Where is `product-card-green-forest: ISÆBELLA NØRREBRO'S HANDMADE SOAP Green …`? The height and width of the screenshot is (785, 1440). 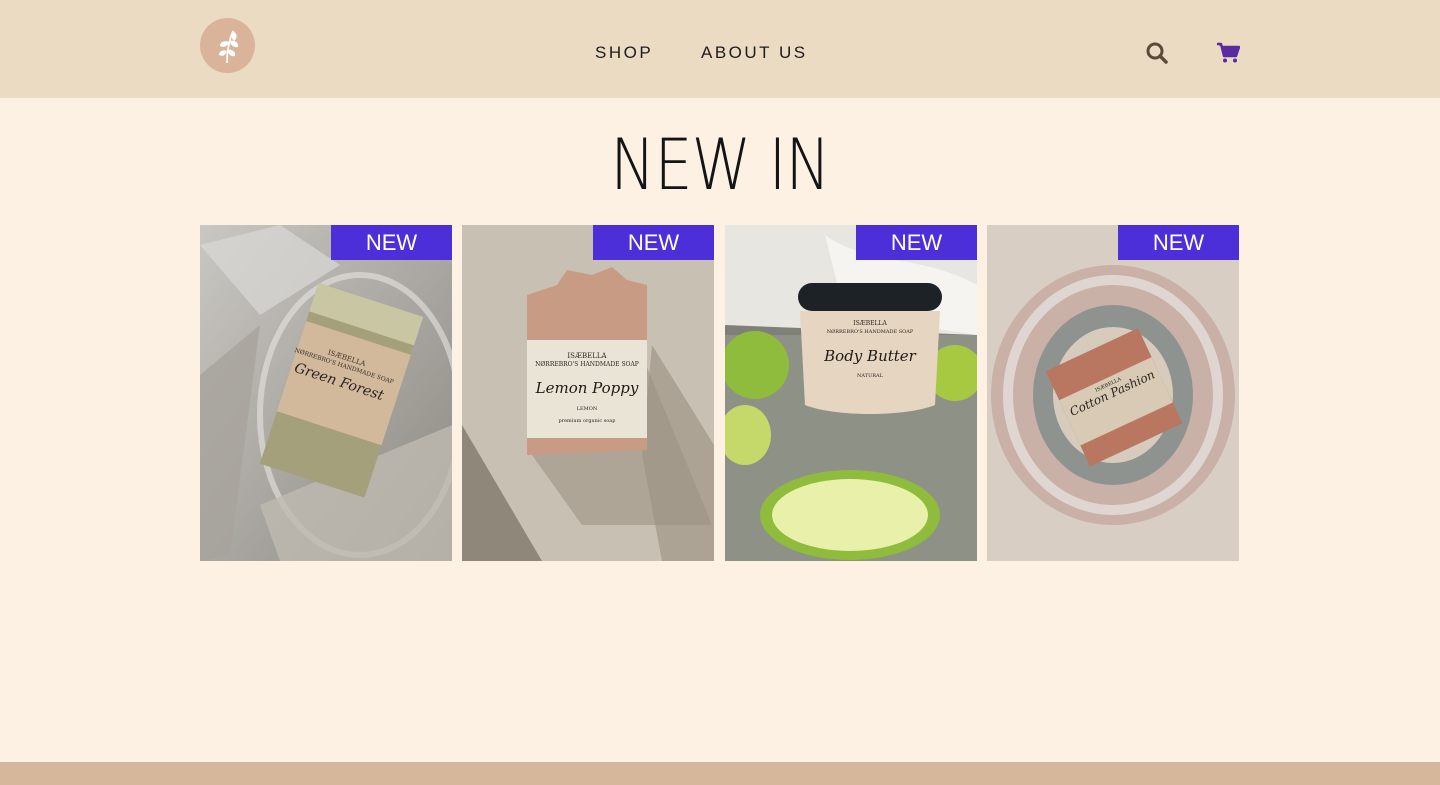 product-card-green-forest: ISÆBELLA NØRREBRO'S HANDMADE SOAP Green … is located at coordinates (326, 393).